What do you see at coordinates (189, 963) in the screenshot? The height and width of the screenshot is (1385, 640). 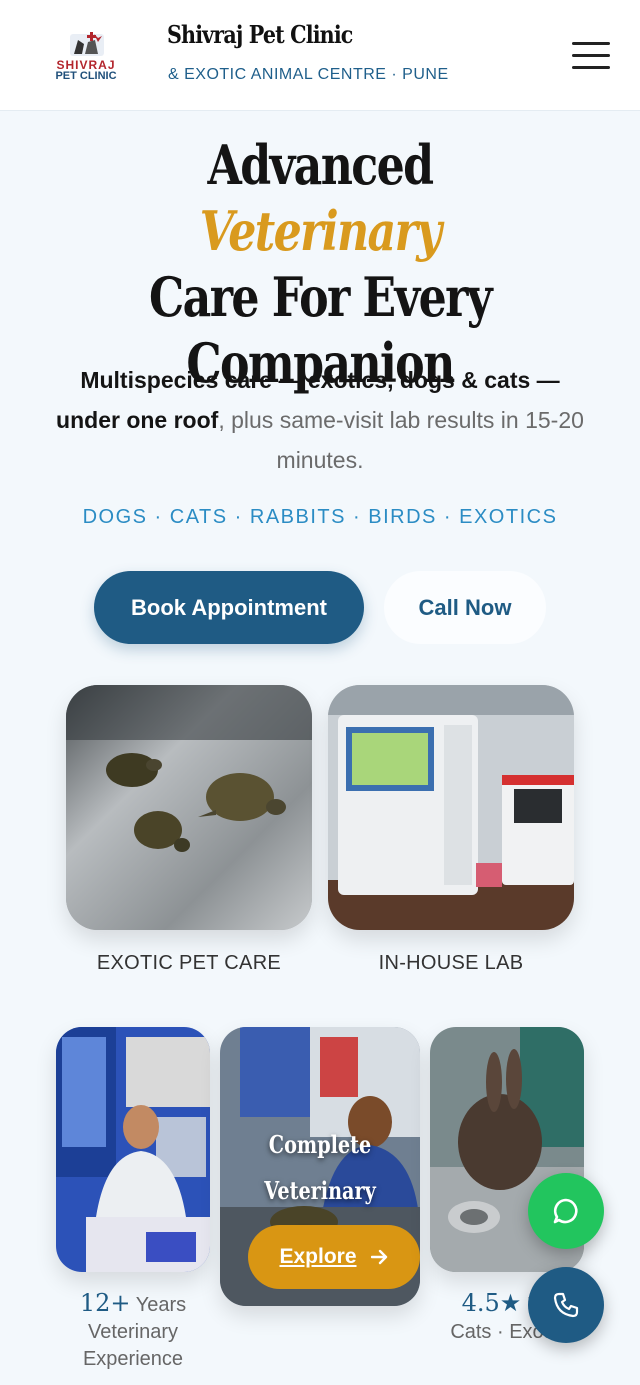 I see `exotic-pet-care-caption: EXOTIC PET CARE` at bounding box center [189, 963].